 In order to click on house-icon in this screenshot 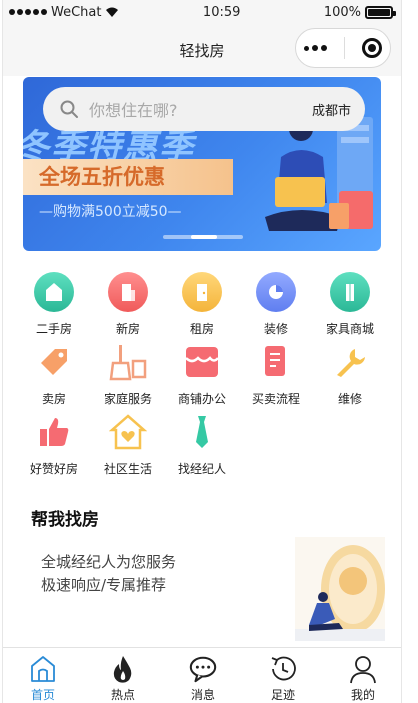, I will do `click(54, 292)`.